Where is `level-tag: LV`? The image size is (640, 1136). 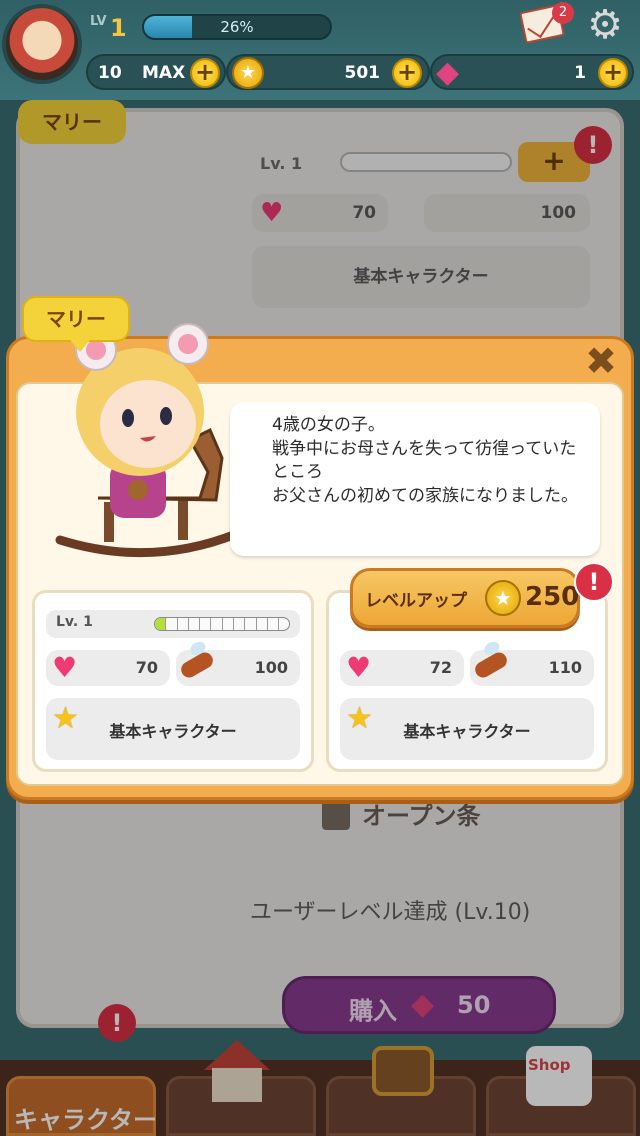
level-tag: LV is located at coordinates (98, 21).